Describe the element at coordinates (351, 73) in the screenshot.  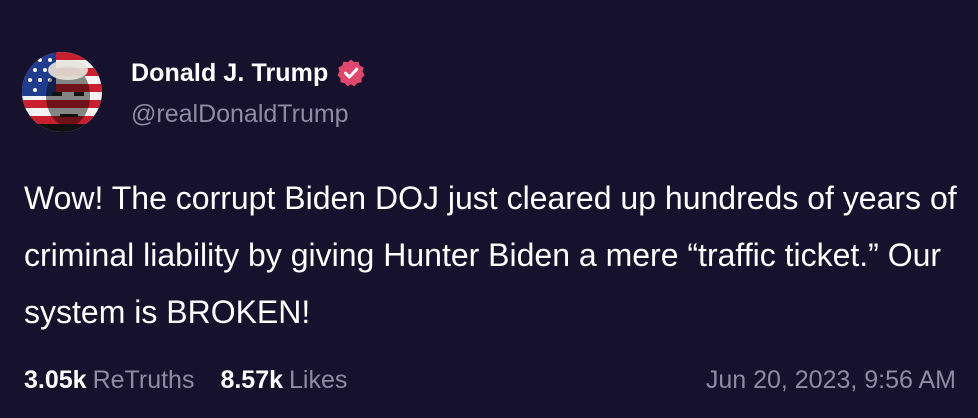
I see `verified-badge-icon` at that location.